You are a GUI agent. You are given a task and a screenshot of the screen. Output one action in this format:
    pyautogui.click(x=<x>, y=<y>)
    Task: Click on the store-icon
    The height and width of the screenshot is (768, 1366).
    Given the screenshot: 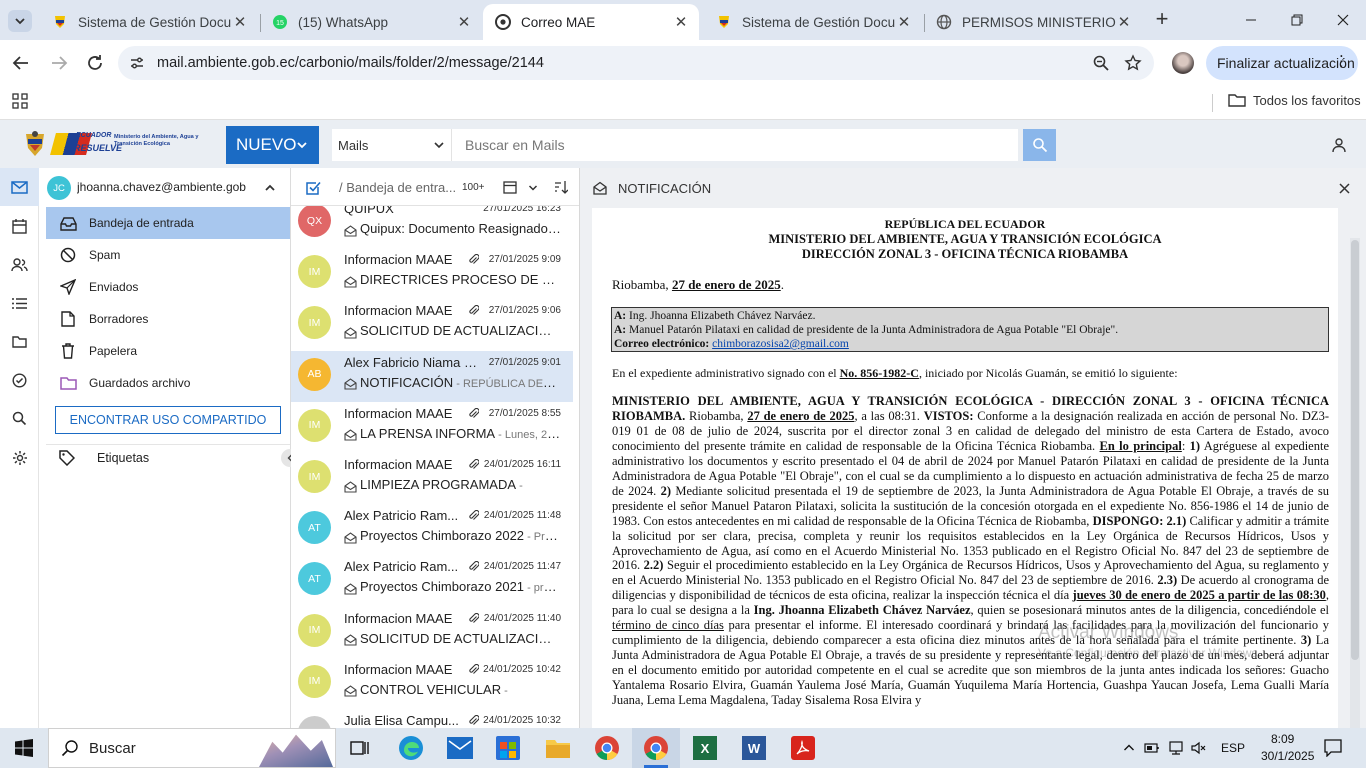 What is the action you would take?
    pyautogui.click(x=508, y=748)
    